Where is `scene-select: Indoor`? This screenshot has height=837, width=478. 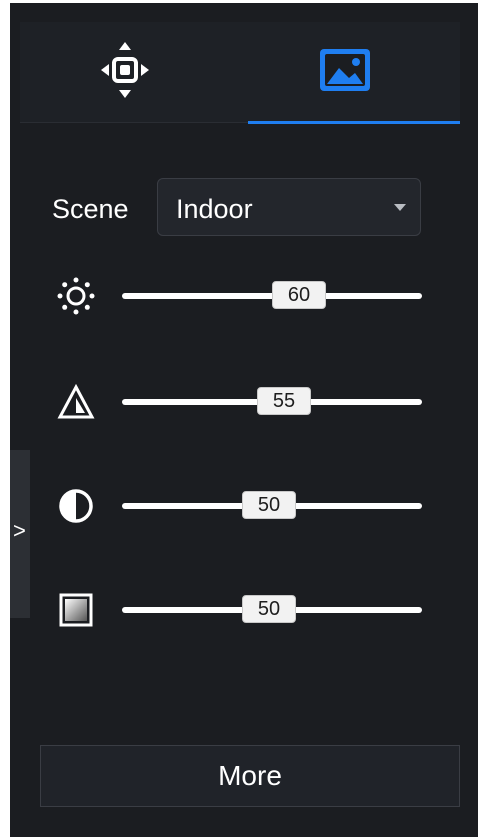 scene-select: Indoor is located at coordinates (289, 207).